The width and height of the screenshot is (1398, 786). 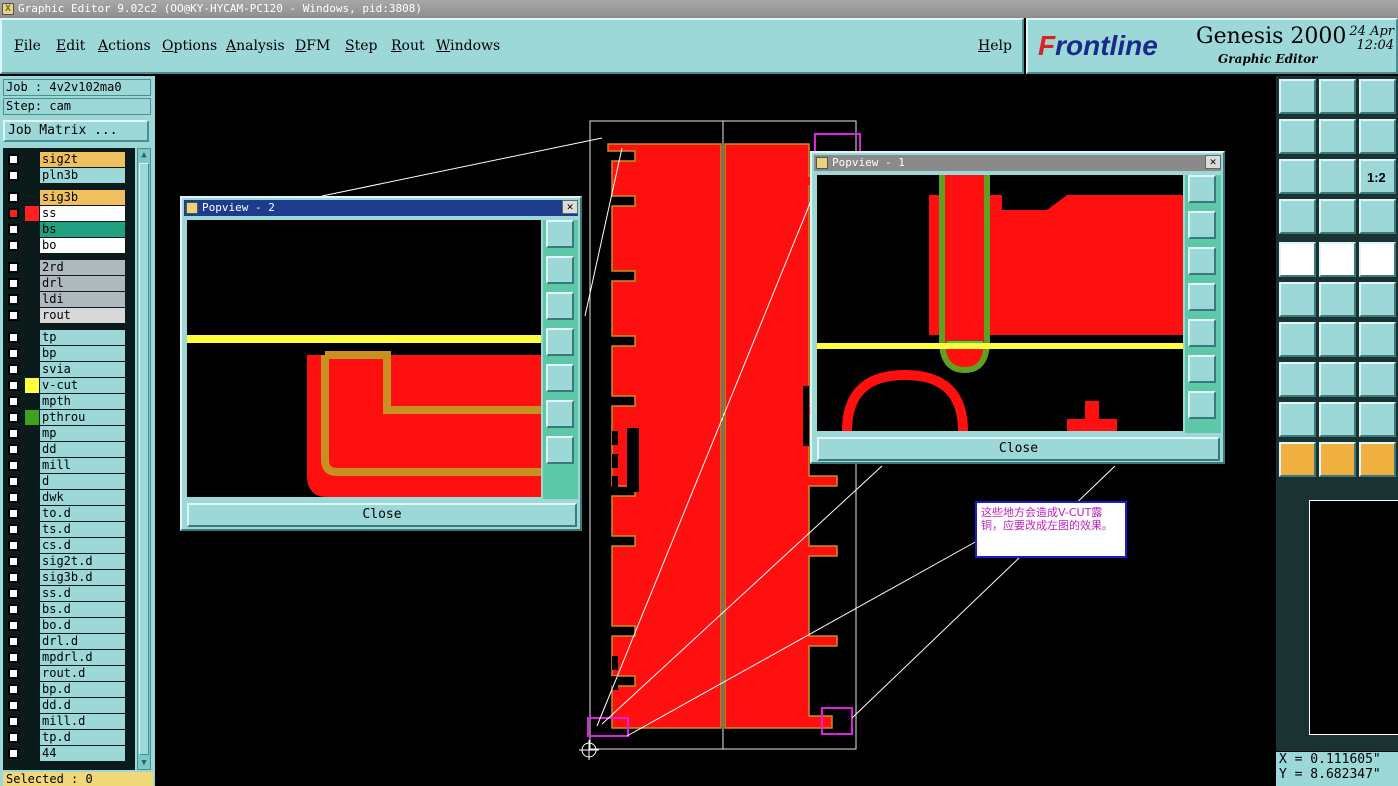 I want to click on layer-name: bs.d, so click(x=82, y=609).